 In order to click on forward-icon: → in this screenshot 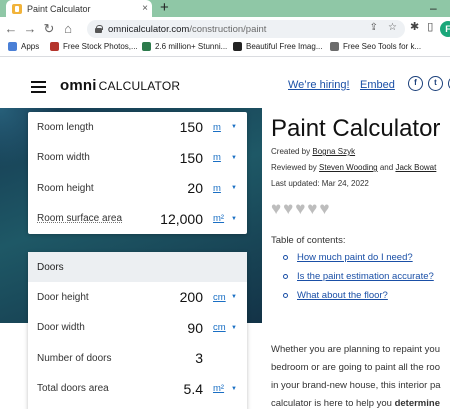, I will do `click(30, 28)`.